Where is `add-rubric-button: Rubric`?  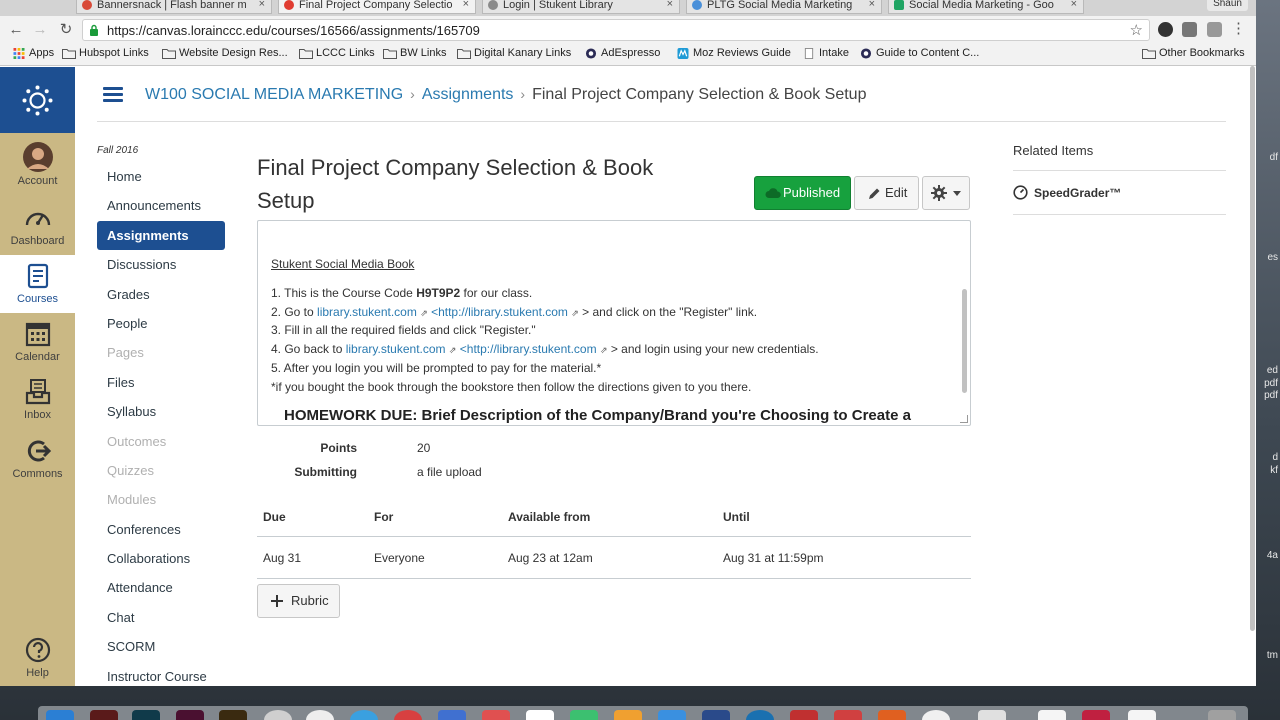
add-rubric-button: Rubric is located at coordinates (298, 601).